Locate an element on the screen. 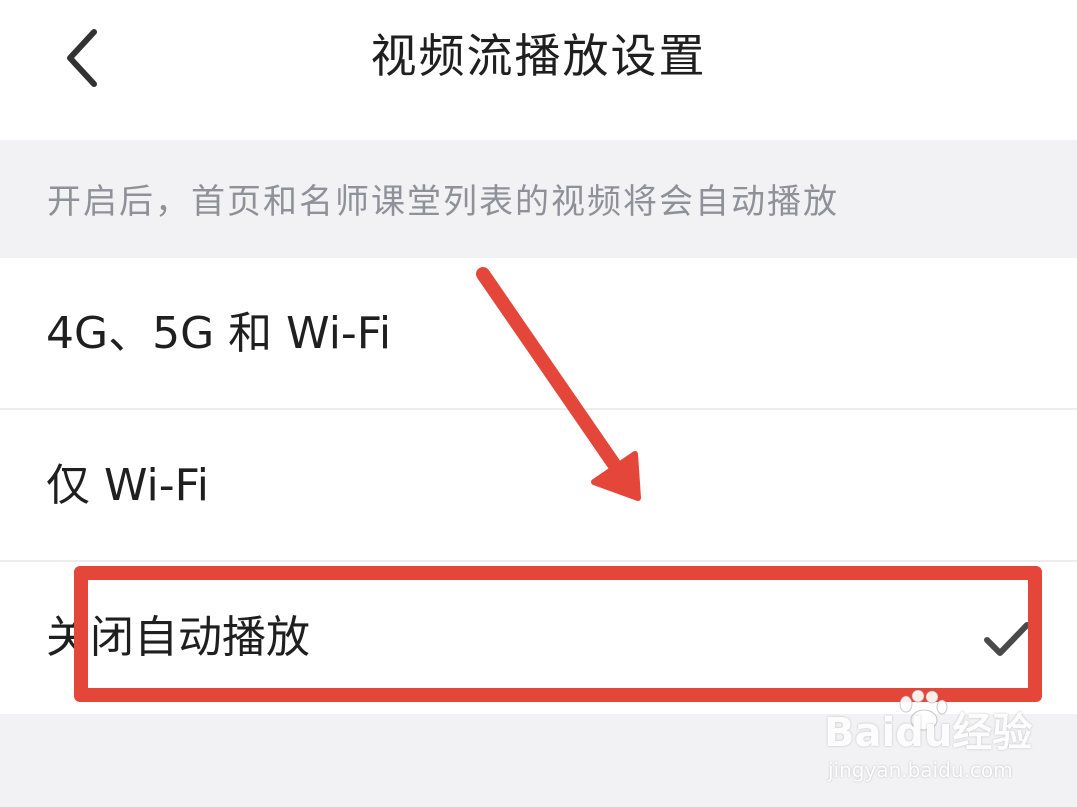  option-label: 关闭自动播放 is located at coordinates (178, 637).